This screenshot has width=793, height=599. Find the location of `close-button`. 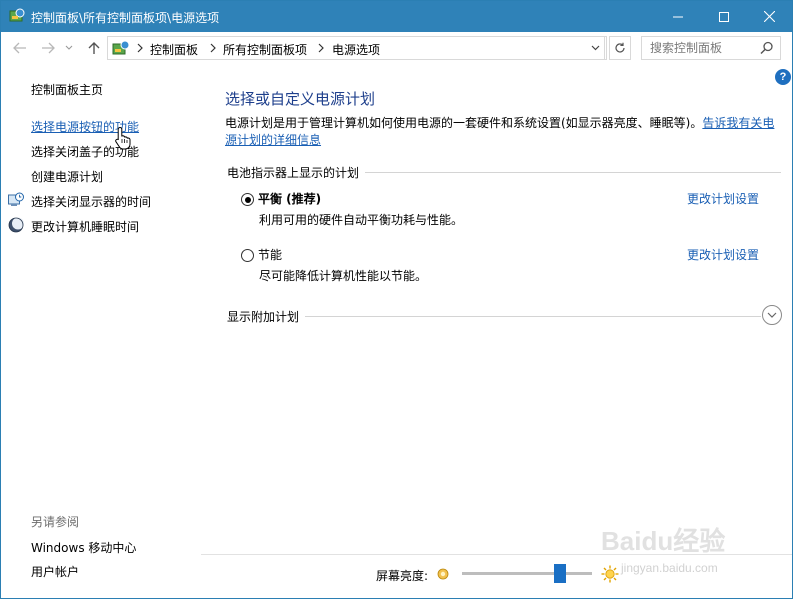

close-button is located at coordinates (769, 16).